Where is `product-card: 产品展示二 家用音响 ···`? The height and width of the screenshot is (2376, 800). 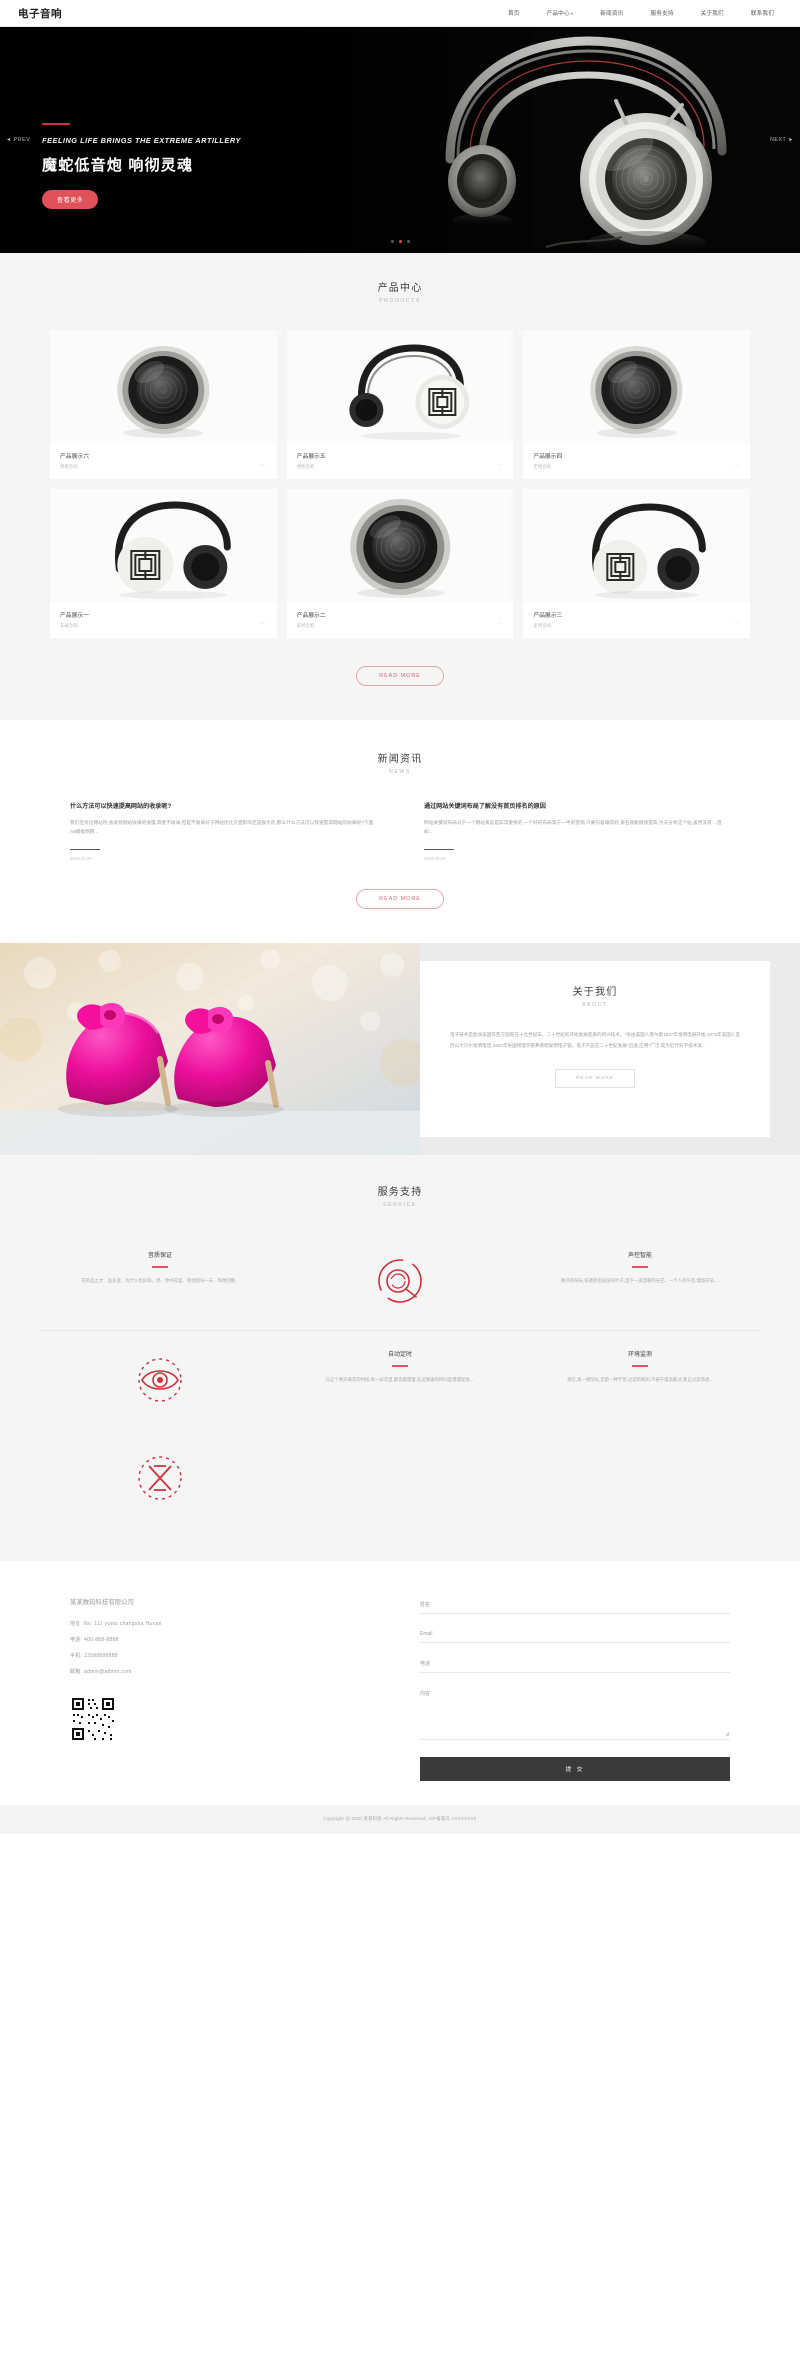 product-card: 产品展示二 家用音响 ··· is located at coordinates (400, 563).